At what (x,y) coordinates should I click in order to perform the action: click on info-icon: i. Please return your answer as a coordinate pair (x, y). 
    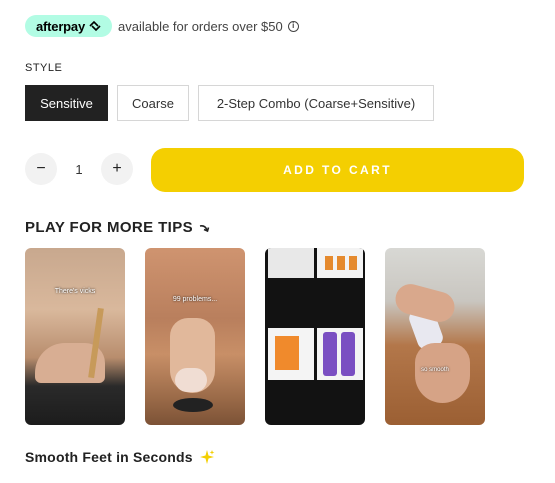
    Looking at the image, I should click on (293, 26).